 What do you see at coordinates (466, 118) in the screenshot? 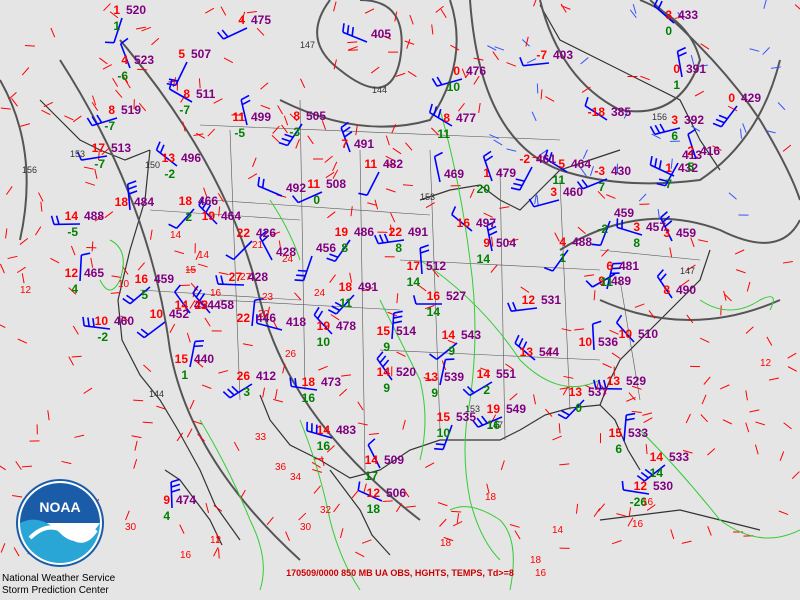
I see `station-height: 477` at bounding box center [466, 118].